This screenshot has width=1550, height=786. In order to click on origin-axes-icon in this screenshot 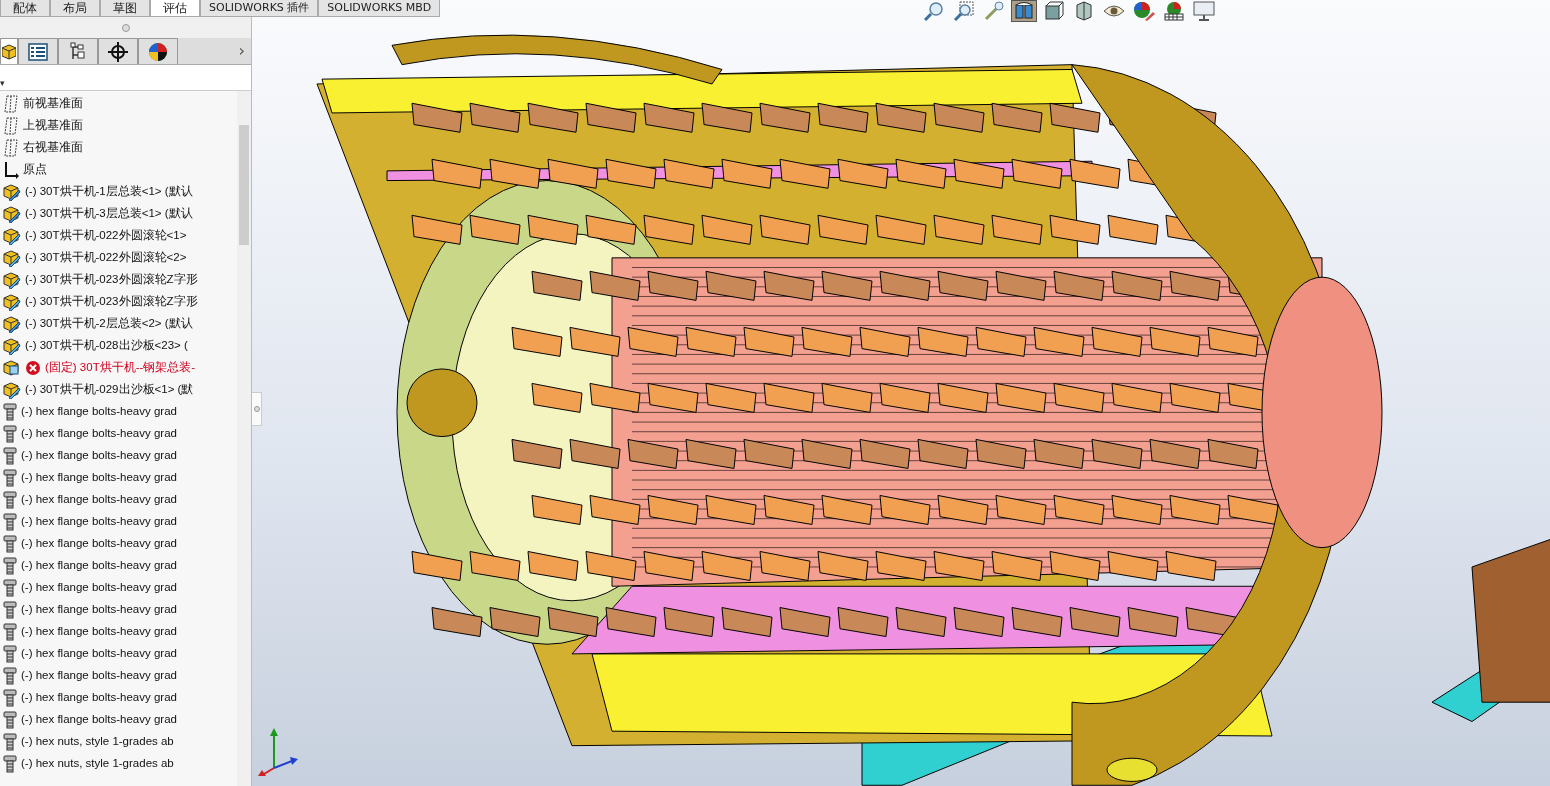, I will do `click(11, 170)`.